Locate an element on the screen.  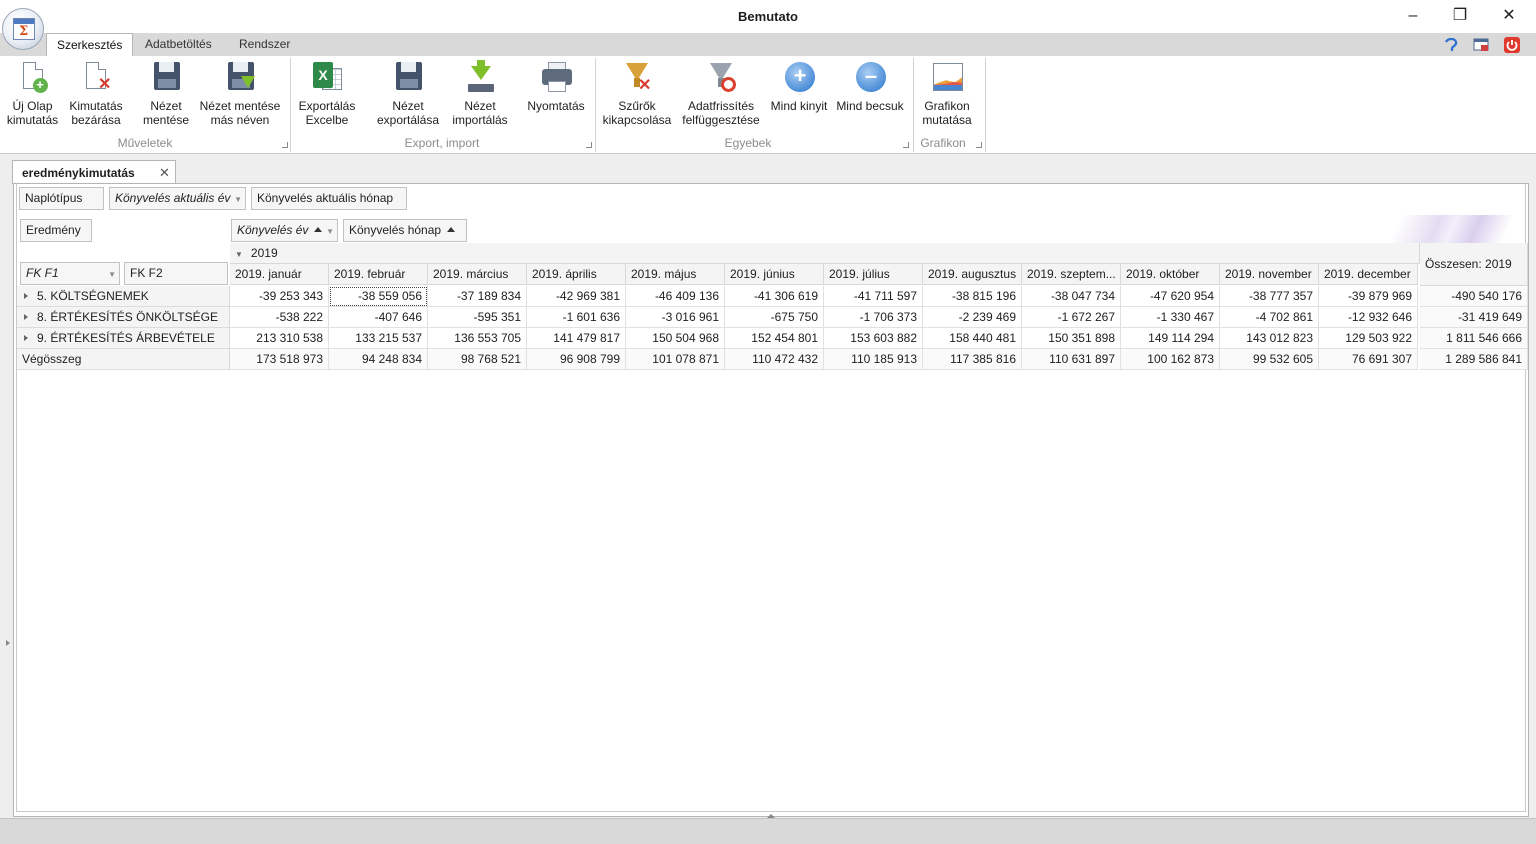
data-cell: -42 969 381 is located at coordinates (576, 296).